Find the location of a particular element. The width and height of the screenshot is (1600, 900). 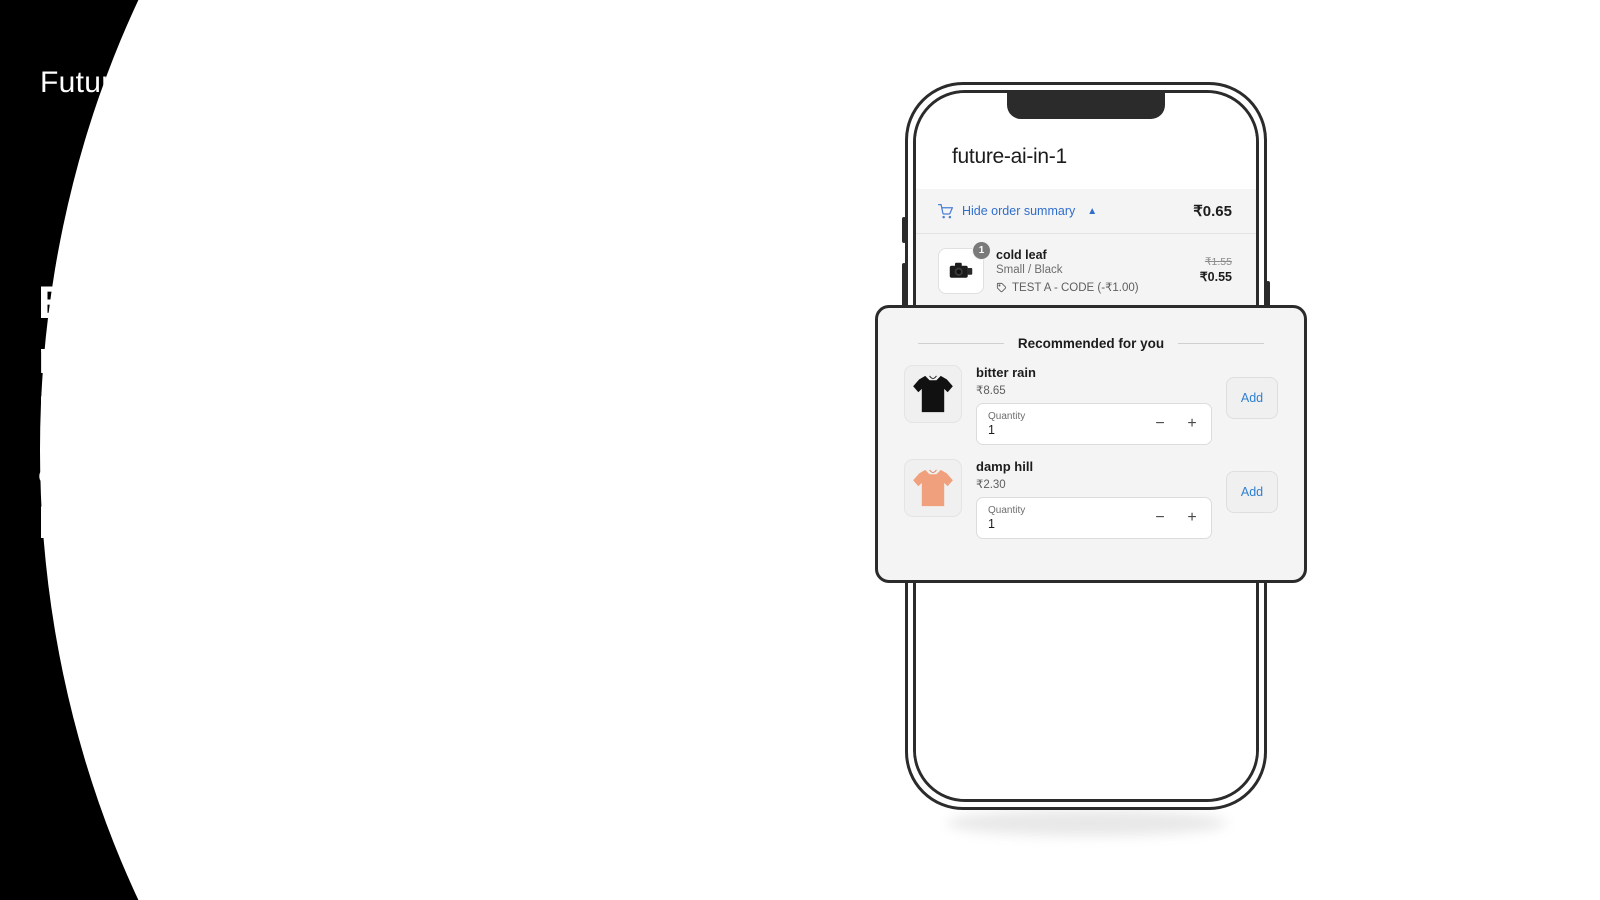

hide-order-summary-label: Hide order summary is located at coordinates (1019, 211).